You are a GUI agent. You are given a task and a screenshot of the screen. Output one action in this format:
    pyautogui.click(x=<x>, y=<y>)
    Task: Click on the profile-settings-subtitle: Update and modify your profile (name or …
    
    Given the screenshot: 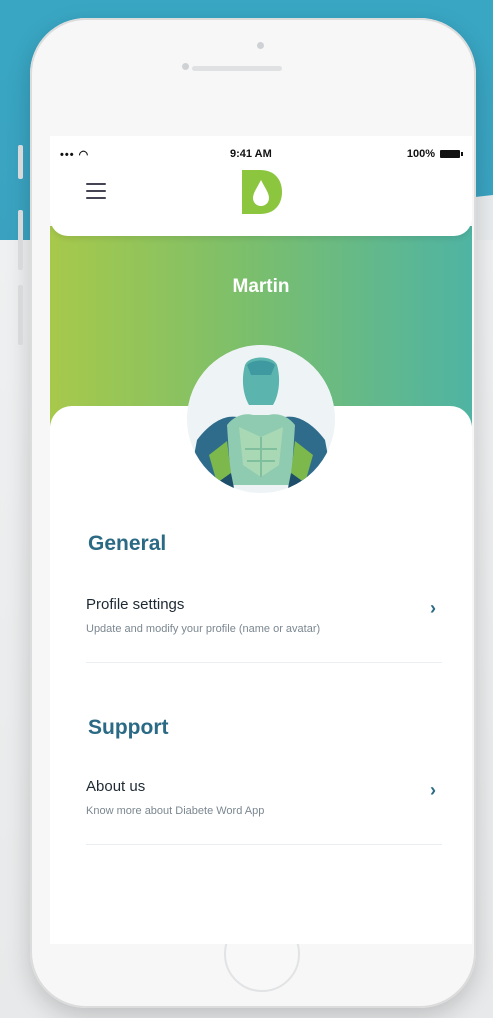 What is the action you would take?
    pyautogui.click(x=203, y=629)
    